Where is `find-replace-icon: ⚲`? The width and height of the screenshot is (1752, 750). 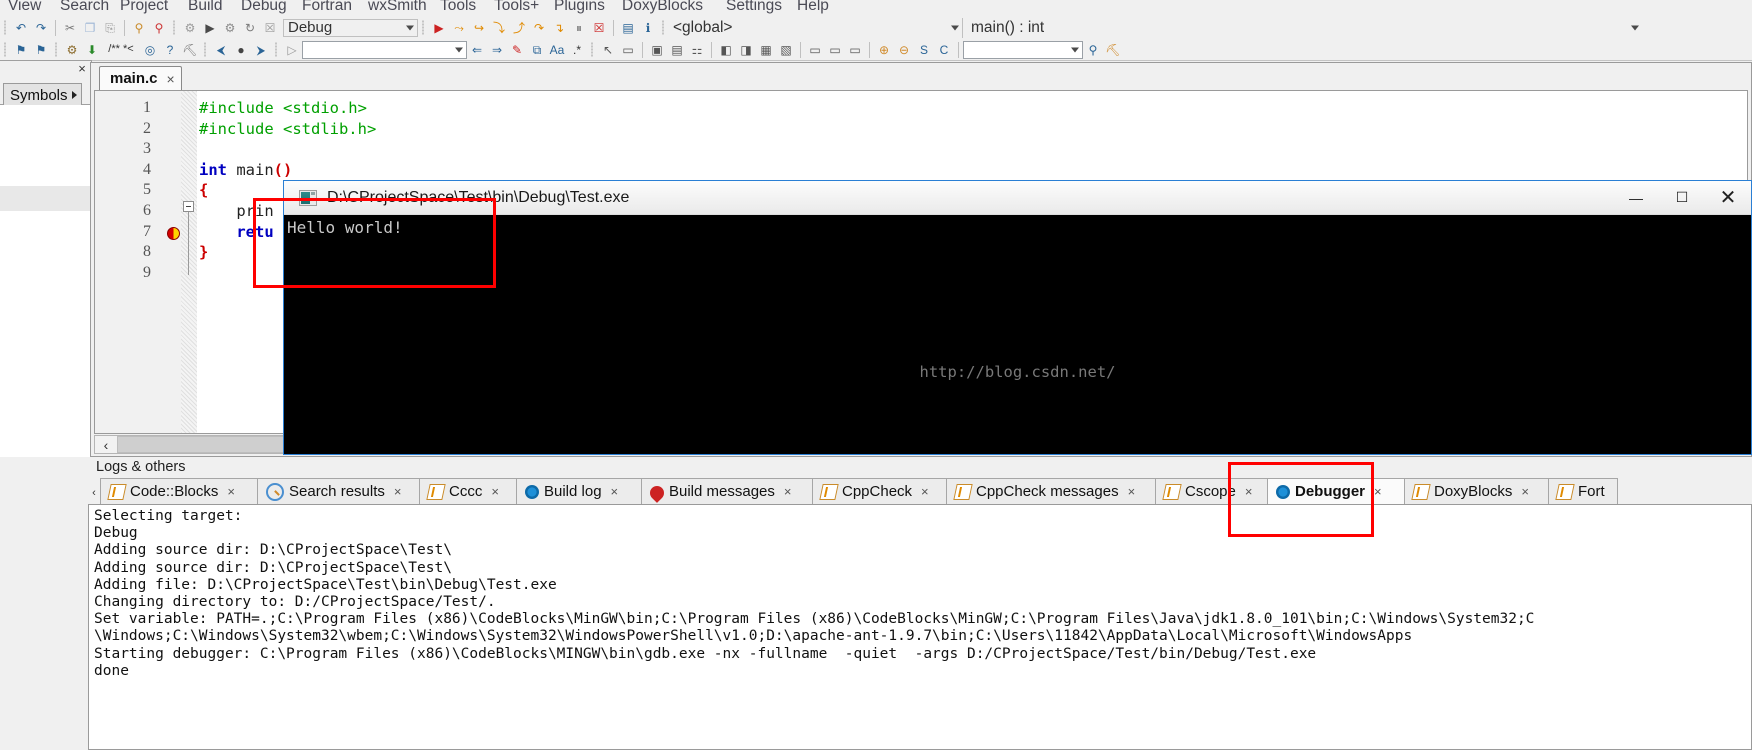
find-replace-icon: ⚲ is located at coordinates (159, 27).